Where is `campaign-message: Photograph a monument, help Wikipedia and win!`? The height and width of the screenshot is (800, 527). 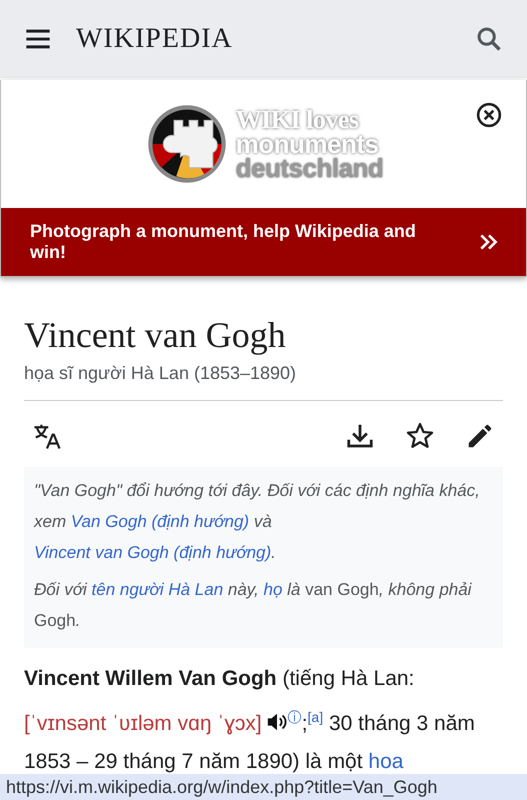
campaign-message: Photograph a monument, help Wikipedia and win! is located at coordinates (223, 242).